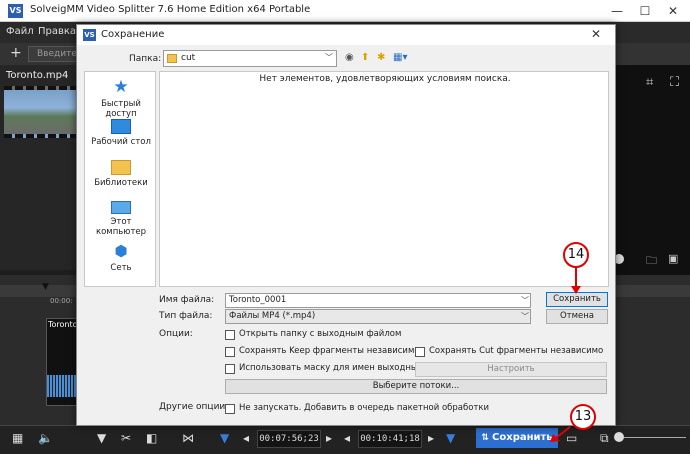 The height and width of the screenshot is (454, 690). Describe the element at coordinates (576, 255) in the screenshot. I see `step-badge-14: 14` at that location.